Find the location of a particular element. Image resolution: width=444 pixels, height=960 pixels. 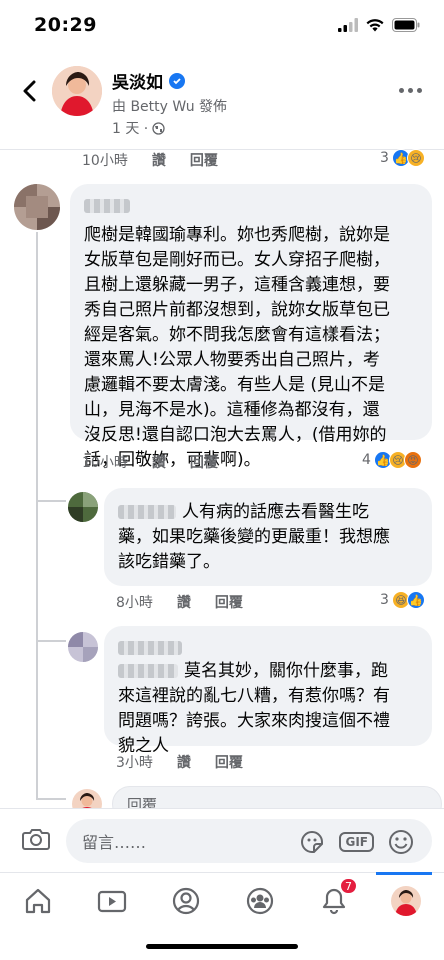

status-icons is located at coordinates (379, 25).